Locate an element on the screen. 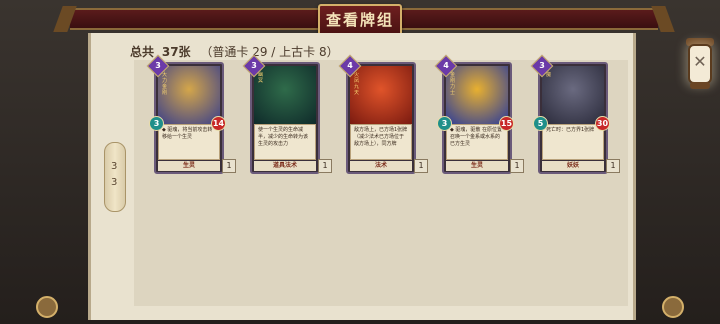 This screenshot has height=324, width=720. card-2: 3 幽冥 使一个生灵的生命减半，减少的生命转为该生灵的攻击力 道具法术 1 is located at coordinates (289, 115).